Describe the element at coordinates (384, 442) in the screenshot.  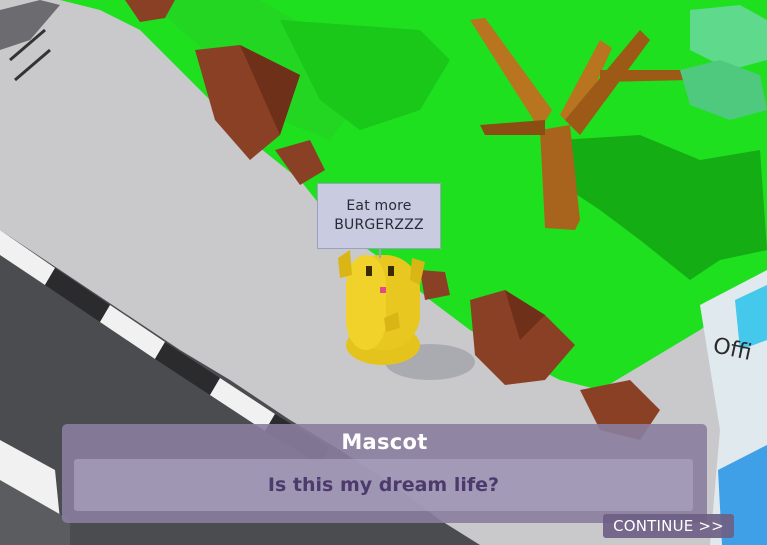
I see `speaker-name: Mascot` at that location.